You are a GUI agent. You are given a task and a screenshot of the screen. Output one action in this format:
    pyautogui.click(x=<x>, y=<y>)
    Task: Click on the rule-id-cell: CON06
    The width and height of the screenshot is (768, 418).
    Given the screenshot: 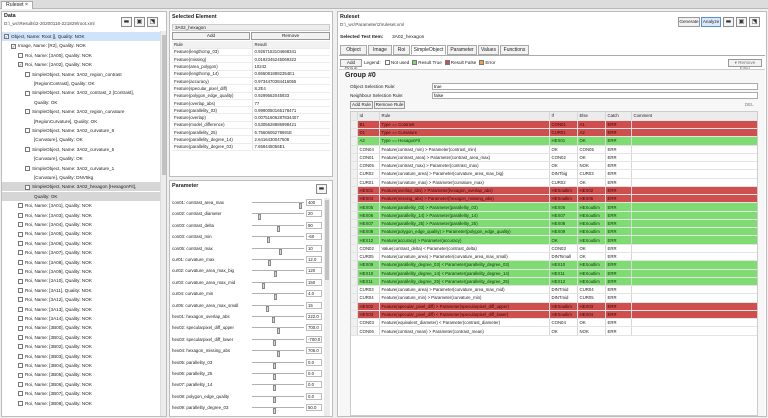 What is the action you would take?
    pyautogui.click(x=368, y=331)
    